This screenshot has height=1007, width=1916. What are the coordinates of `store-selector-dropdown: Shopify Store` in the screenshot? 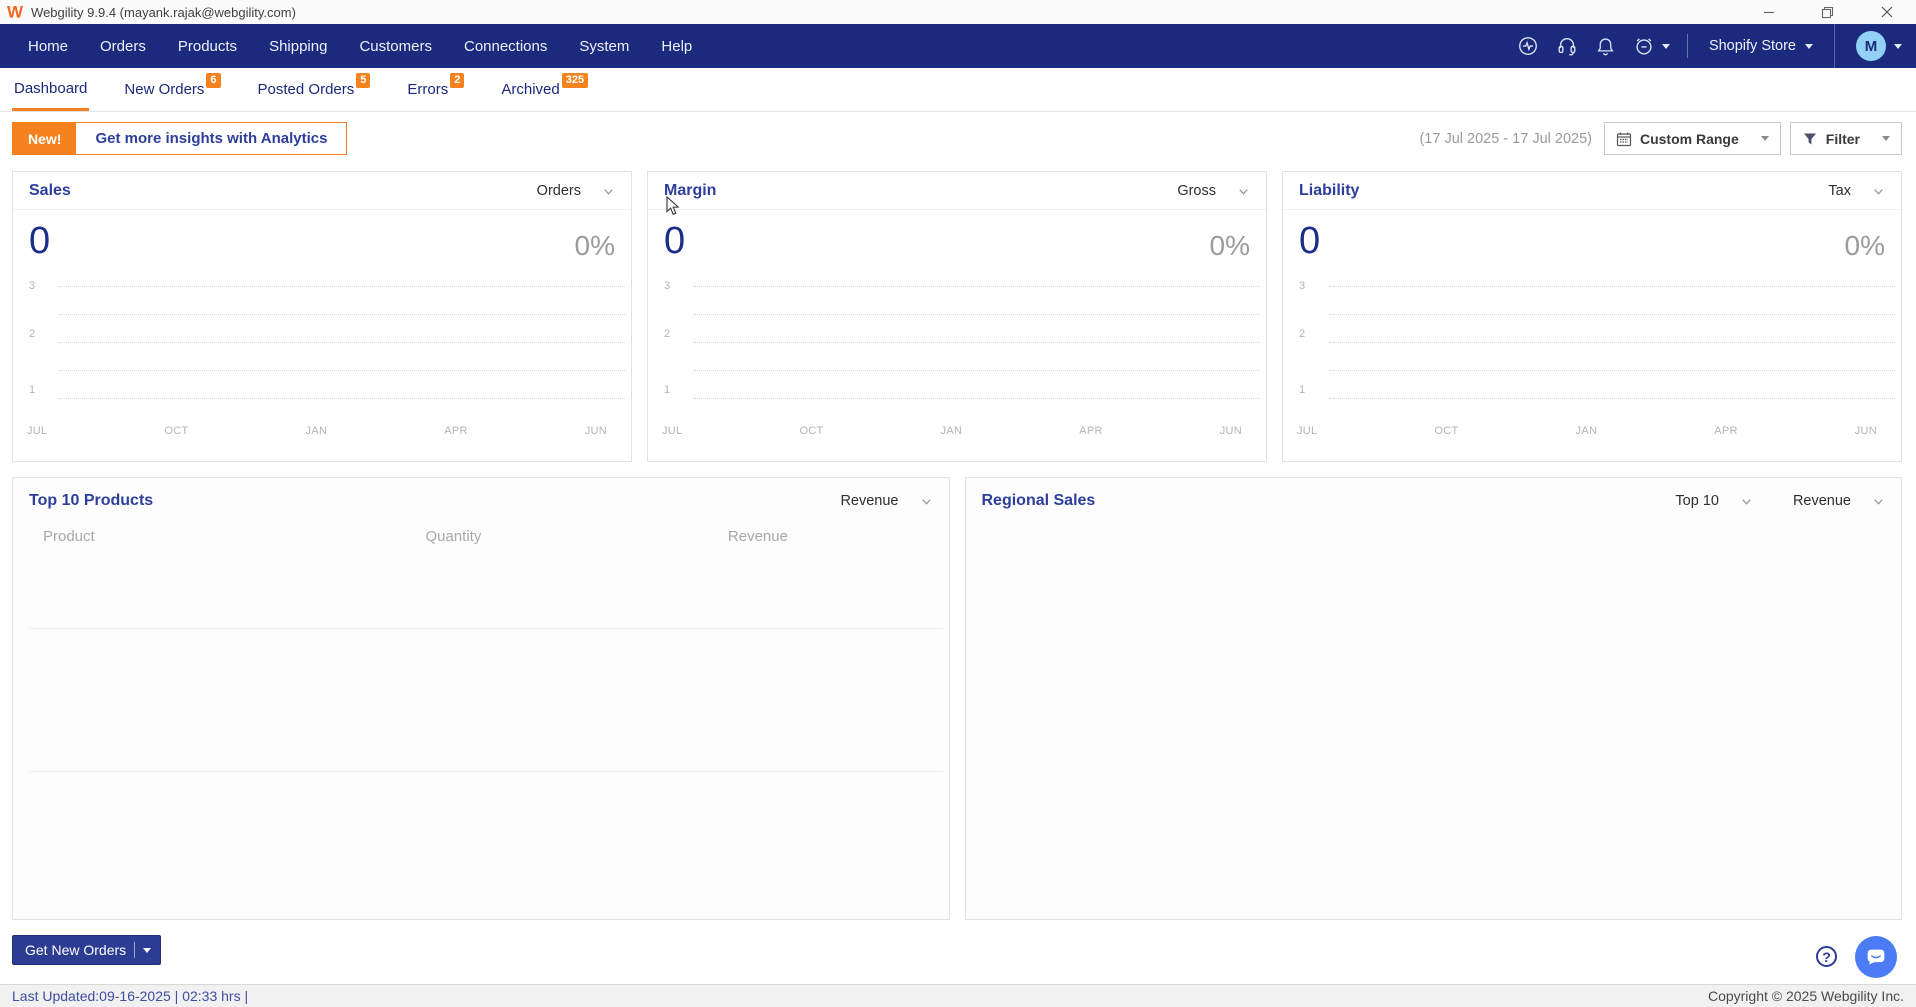 It's located at (1761, 46).